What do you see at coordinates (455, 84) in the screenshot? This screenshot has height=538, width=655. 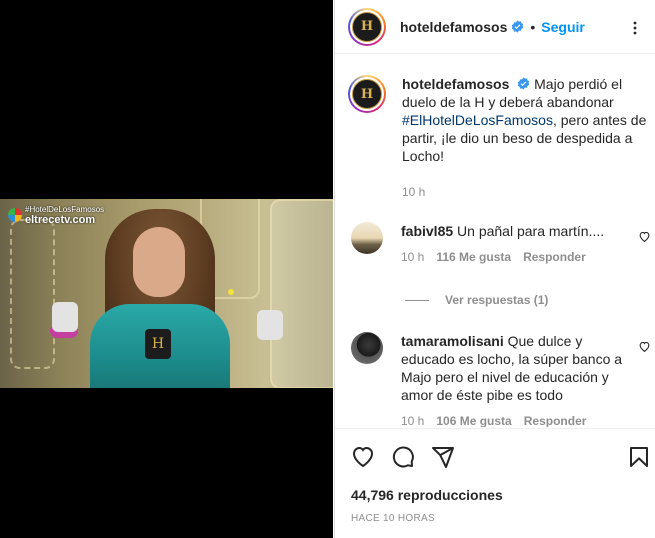 I see `caption-username: hoteldefamosos` at bounding box center [455, 84].